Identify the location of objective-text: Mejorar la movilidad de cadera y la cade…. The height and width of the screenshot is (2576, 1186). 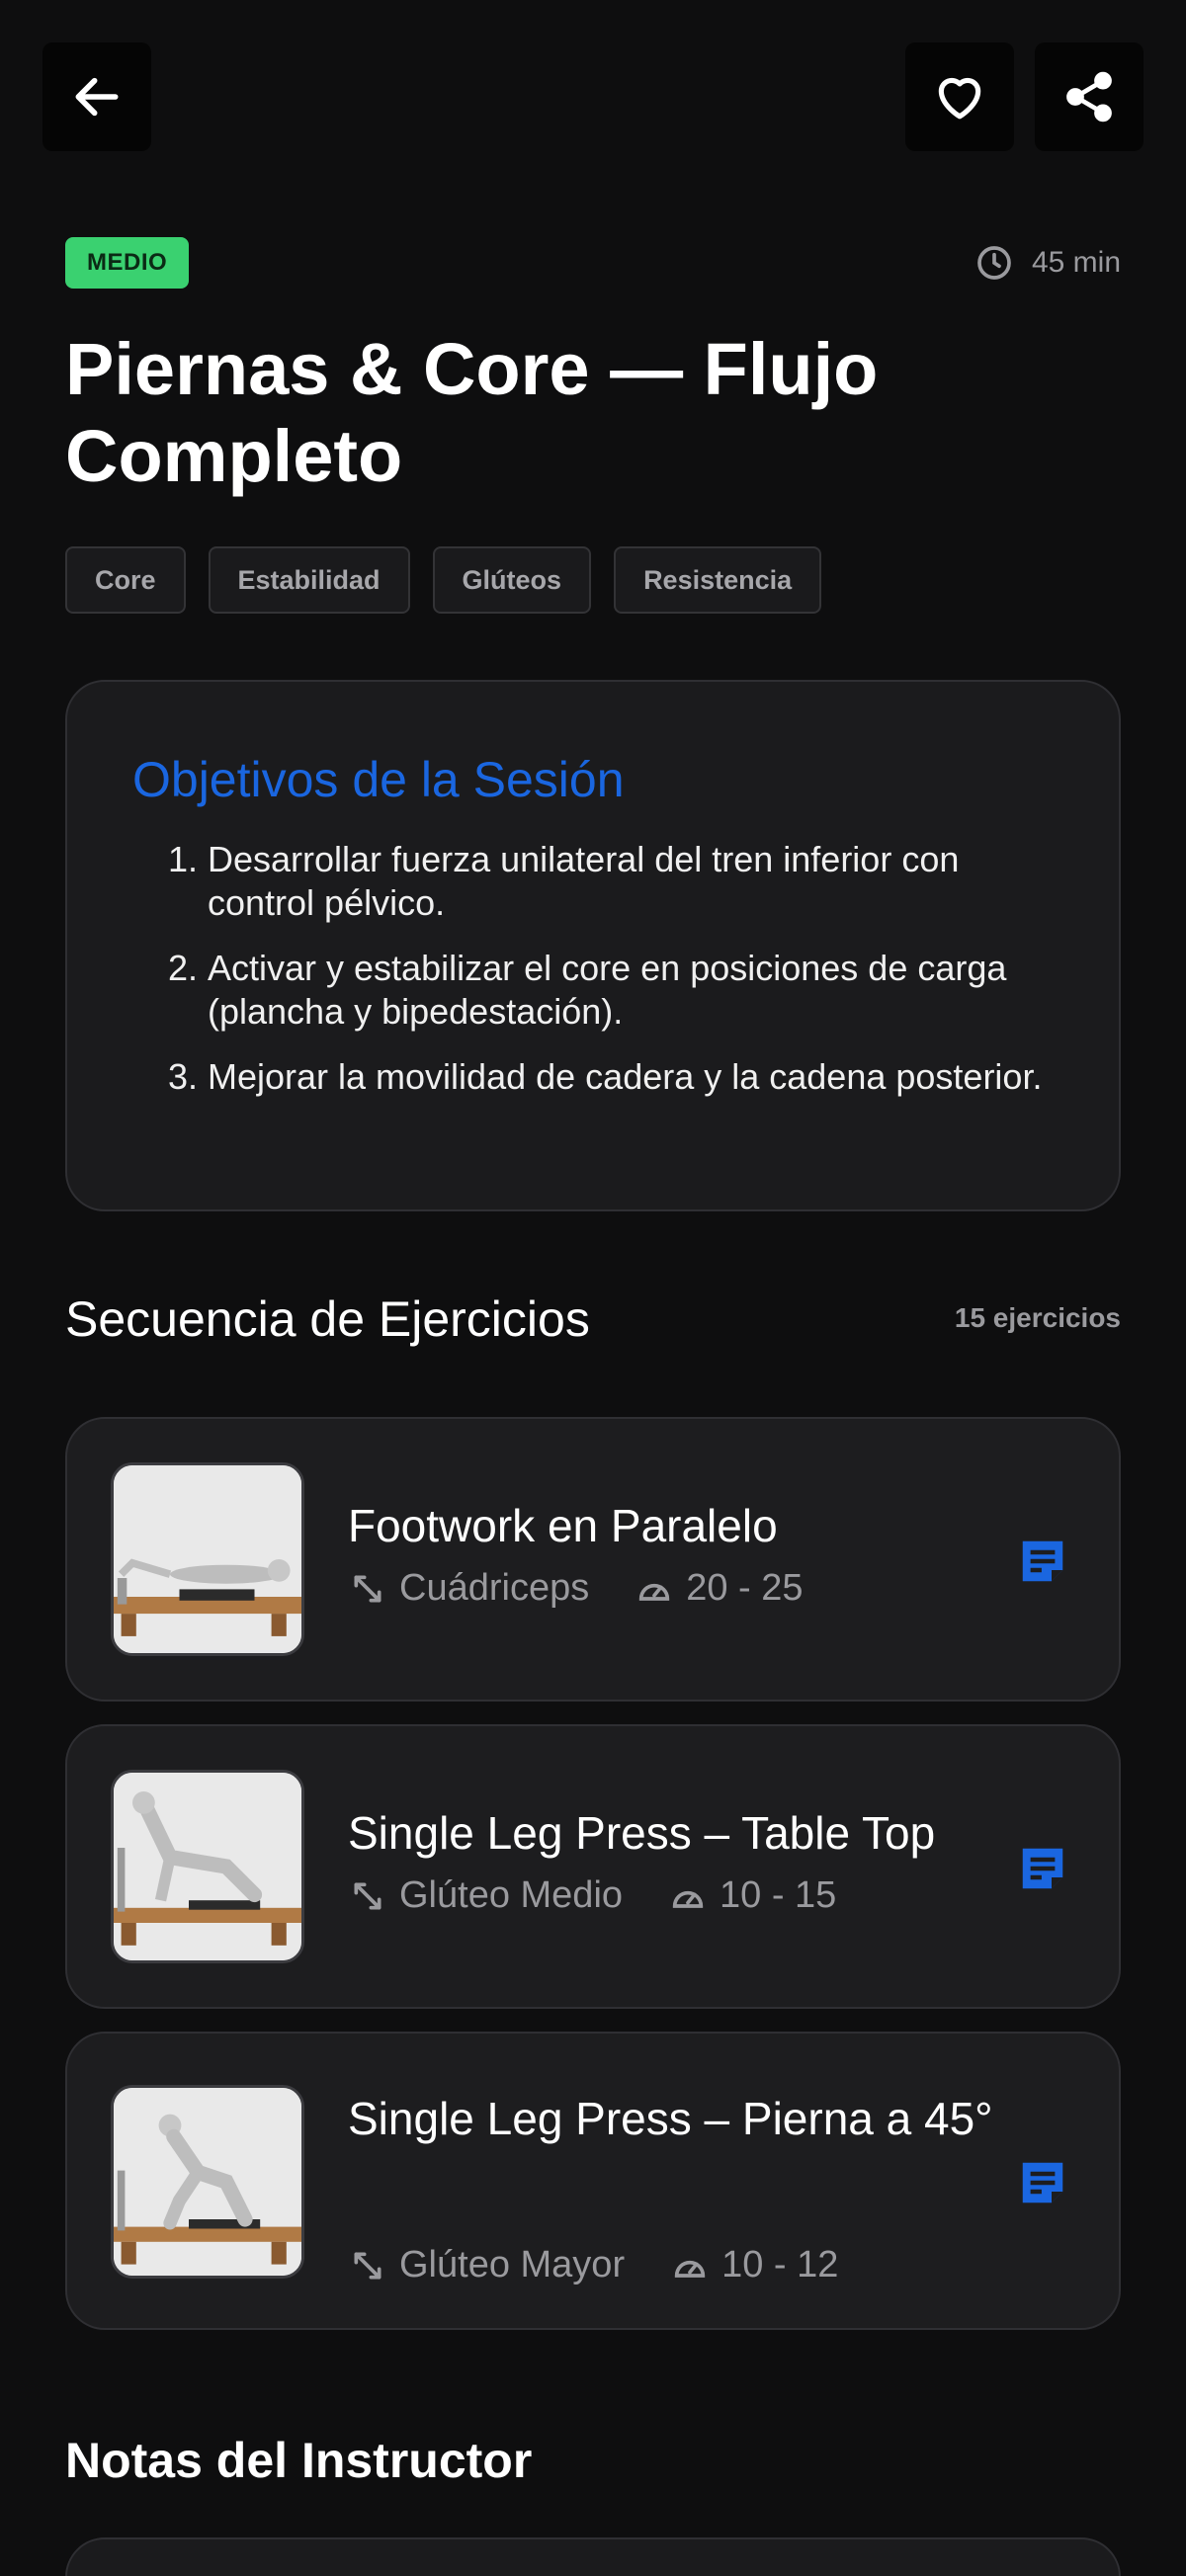
(625, 1076).